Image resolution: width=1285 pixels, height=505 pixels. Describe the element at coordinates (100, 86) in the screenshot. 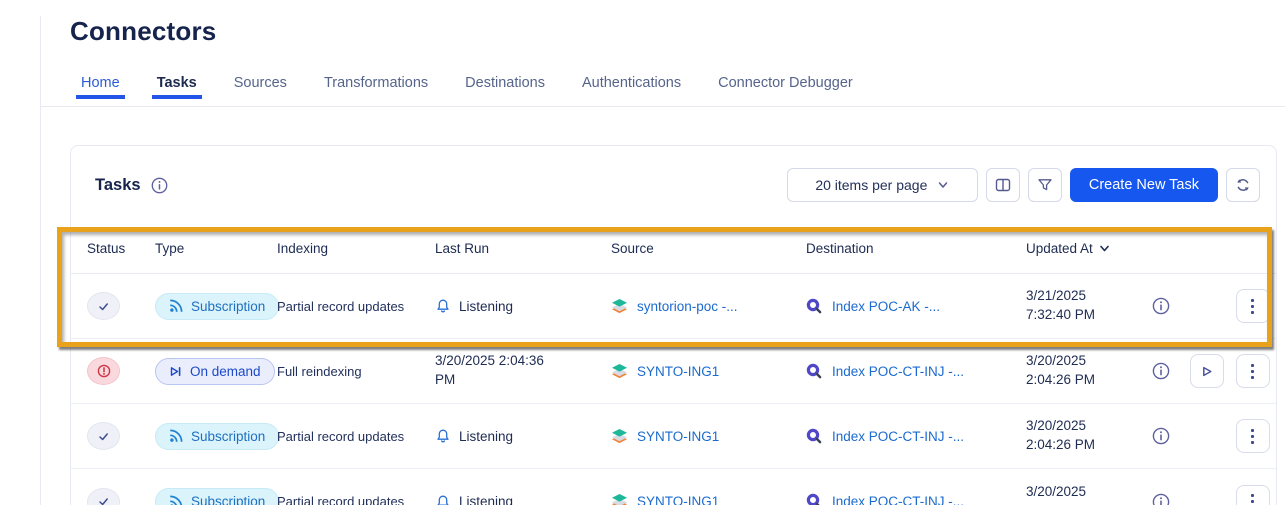

I see `tab-home: Home` at that location.